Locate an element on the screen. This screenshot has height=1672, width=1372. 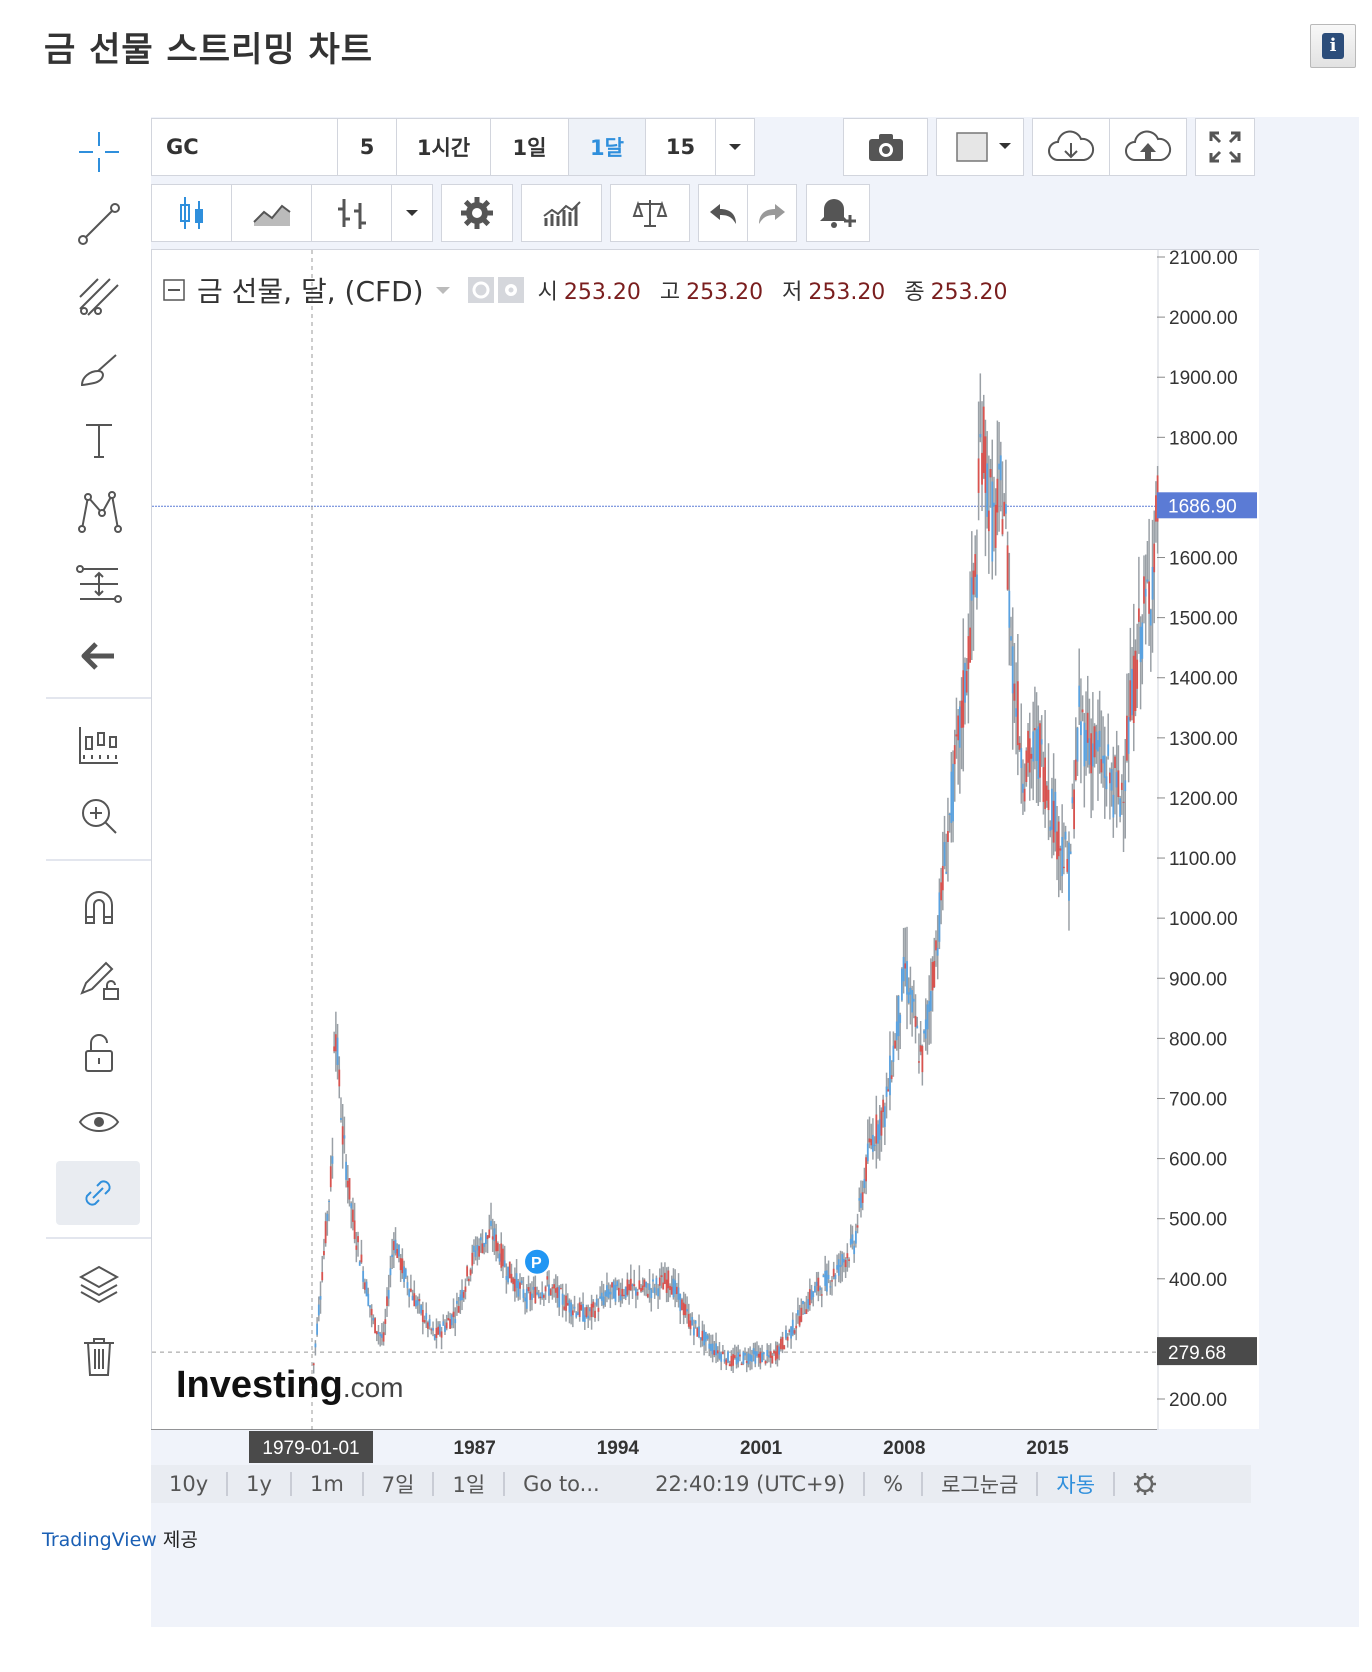
high-value: 253.20 is located at coordinates (725, 292).